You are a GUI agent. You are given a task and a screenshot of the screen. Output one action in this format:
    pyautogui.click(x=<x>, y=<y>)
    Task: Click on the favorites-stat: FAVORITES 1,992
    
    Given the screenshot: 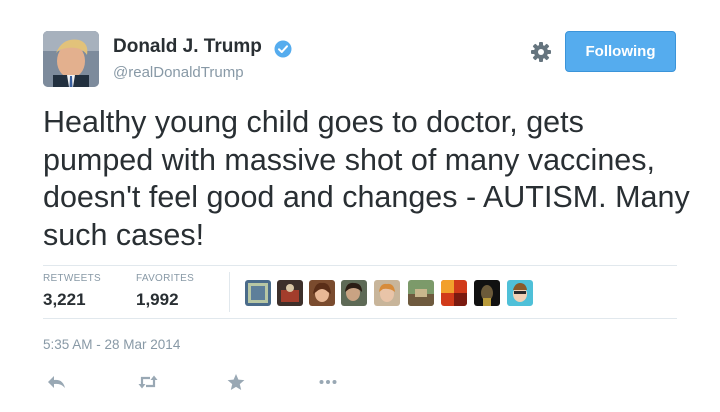 What is the action you would take?
    pyautogui.click(x=165, y=291)
    